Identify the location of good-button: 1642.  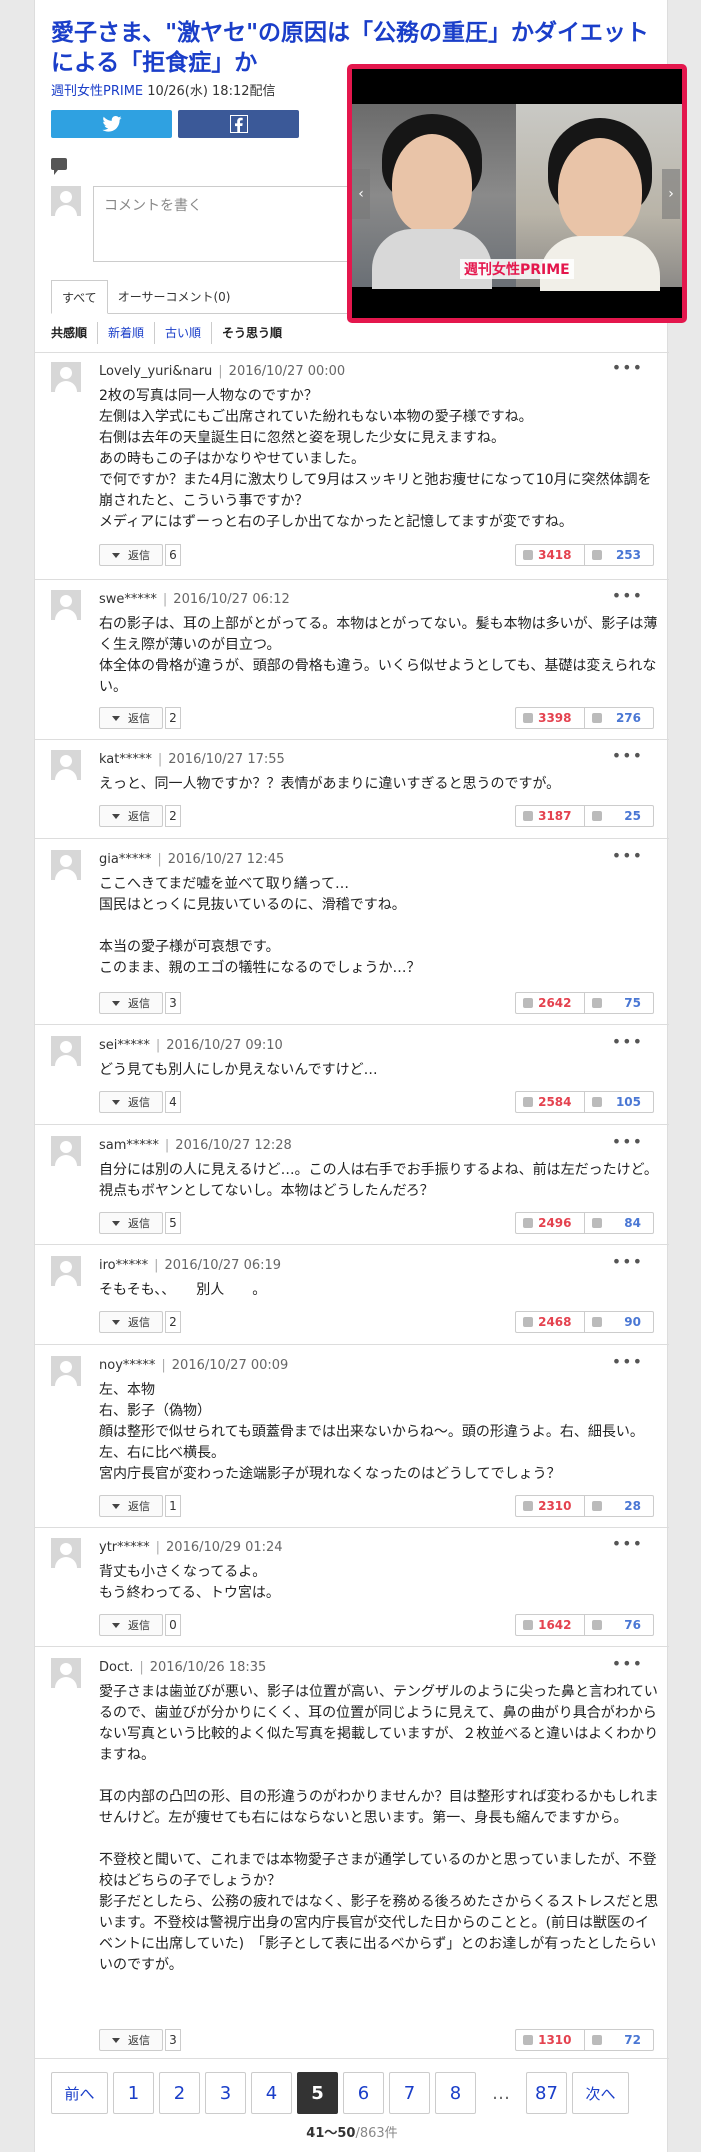
(550, 1625).